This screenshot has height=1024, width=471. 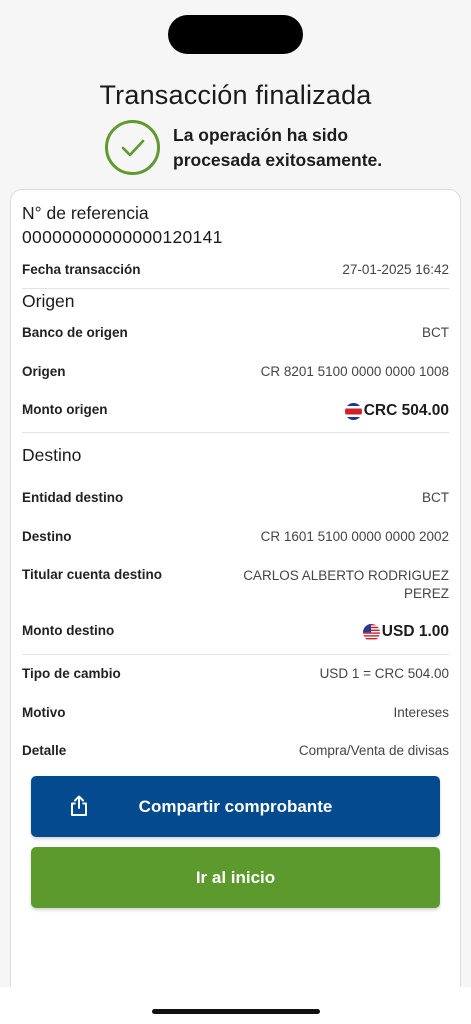 I want to click on origin-account-row: Origen CR 8201 5100 0000 0000 1008, so click(x=235, y=371).